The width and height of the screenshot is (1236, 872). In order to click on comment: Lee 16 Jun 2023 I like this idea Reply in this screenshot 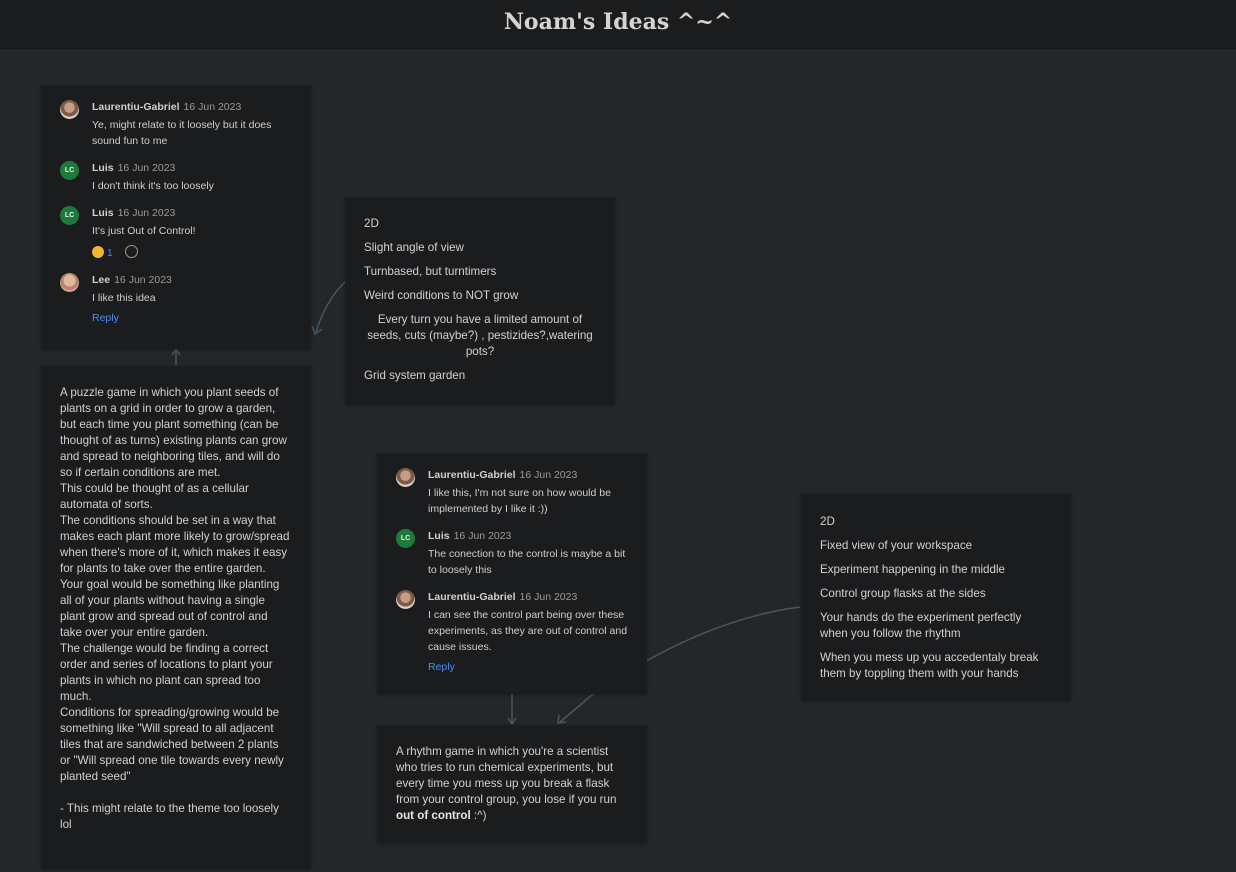, I will do `click(176, 299)`.